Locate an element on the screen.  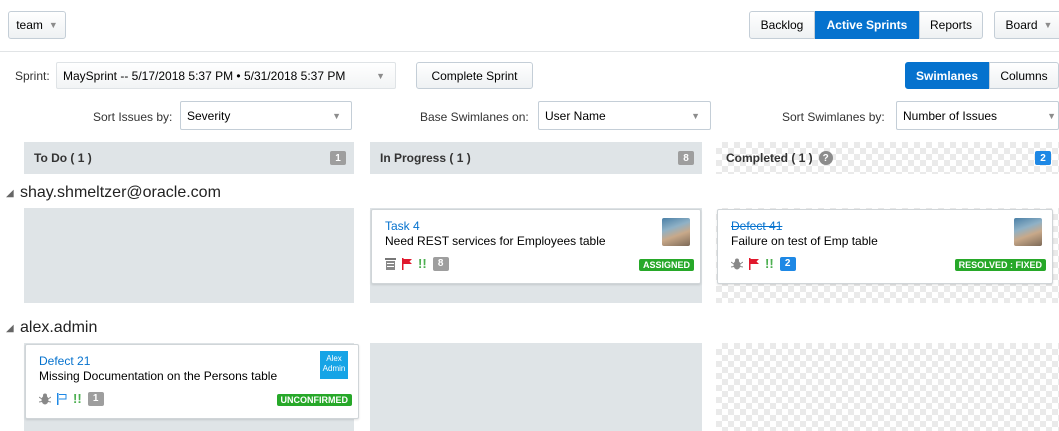
column-title: In Progress ( 1 ) is located at coordinates (425, 158).